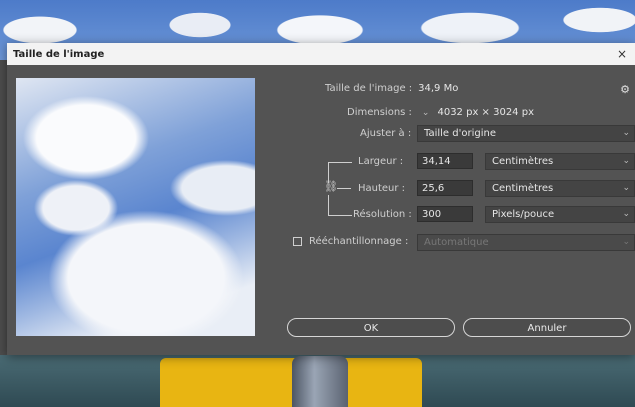 The width and height of the screenshot is (635, 407). I want to click on image-size-row: Taille de l'image : 34,9 Mo, so click(391, 88).